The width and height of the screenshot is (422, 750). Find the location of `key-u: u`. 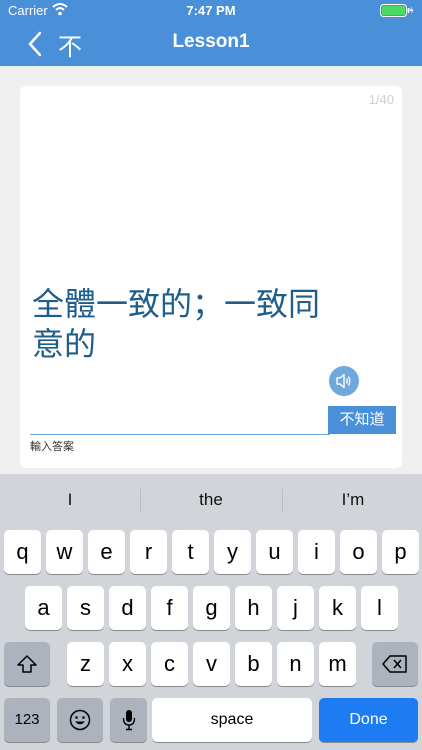

key-u: u is located at coordinates (274, 552).